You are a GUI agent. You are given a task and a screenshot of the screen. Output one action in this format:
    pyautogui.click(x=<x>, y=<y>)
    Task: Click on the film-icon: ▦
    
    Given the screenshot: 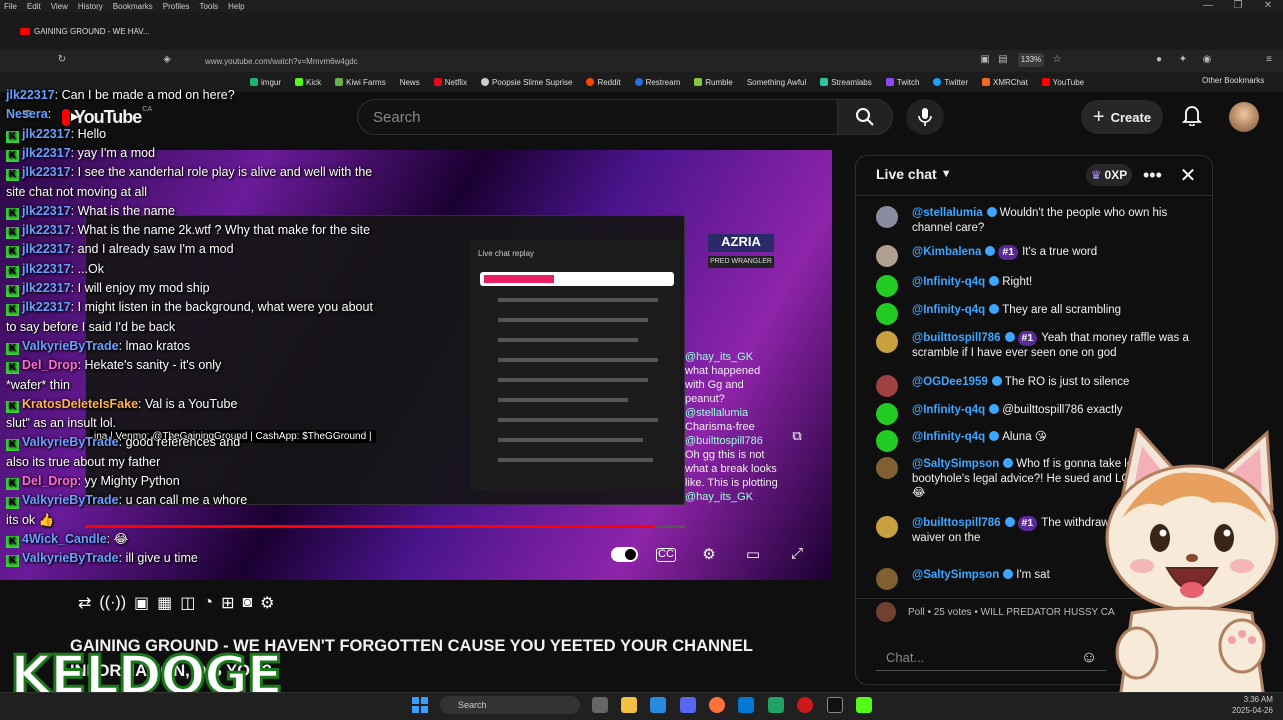 What is the action you would take?
    pyautogui.click(x=164, y=603)
    